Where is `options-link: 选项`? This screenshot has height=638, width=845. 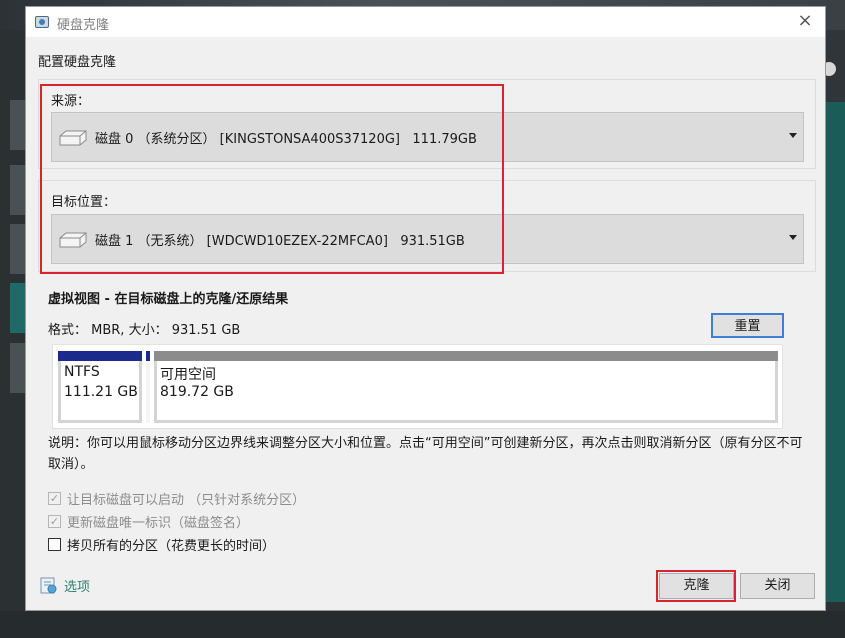
options-link: 选项 is located at coordinates (64, 585).